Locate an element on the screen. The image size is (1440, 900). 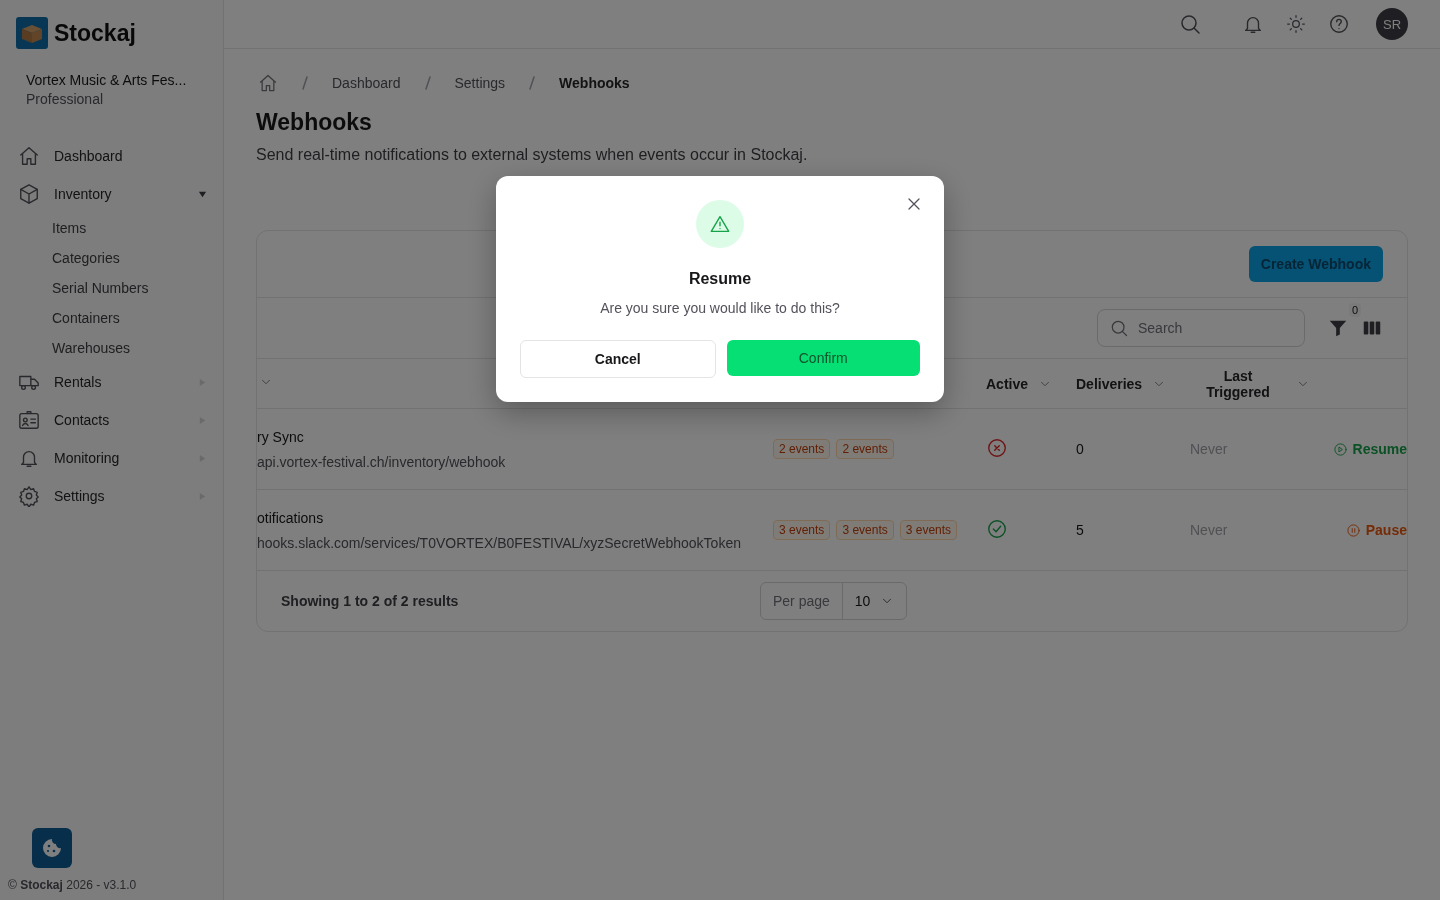
nav-item: Inventory is located at coordinates (111, 194).